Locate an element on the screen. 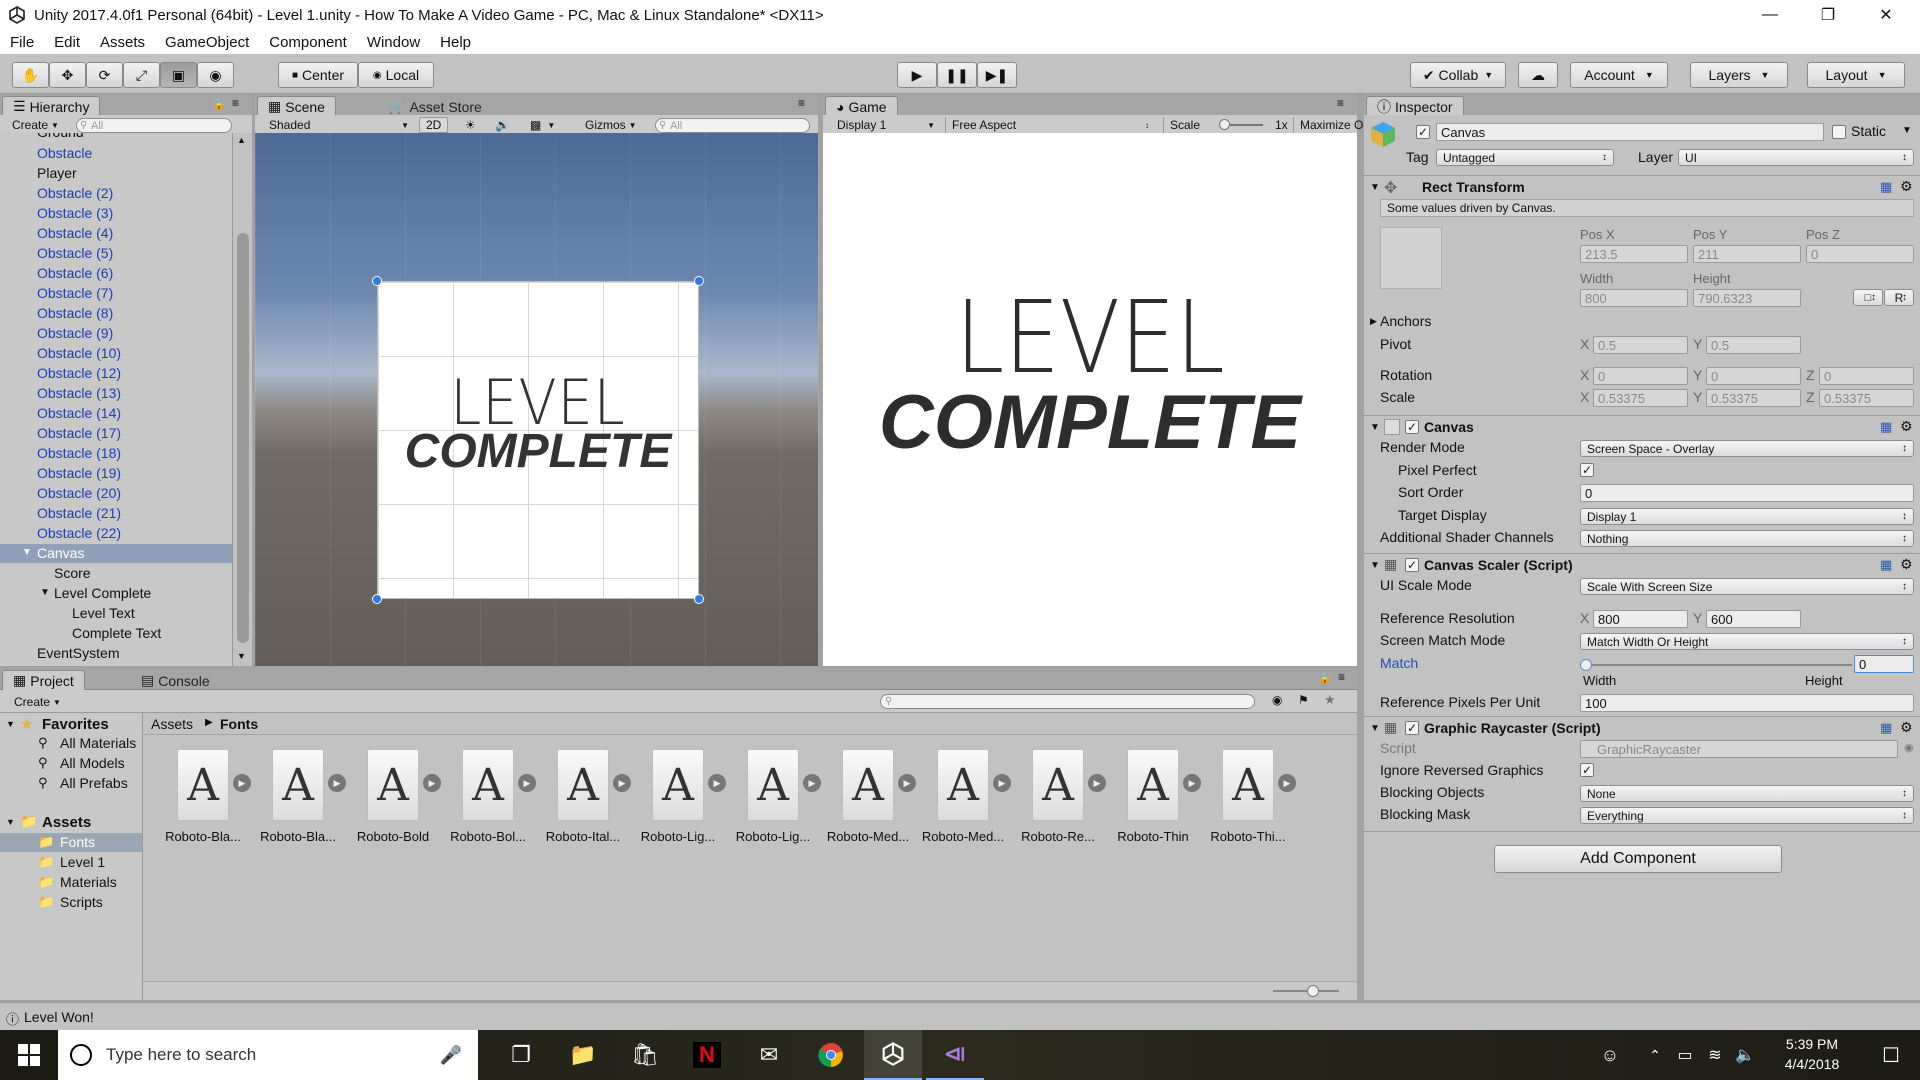 This screenshot has width=1920, height=1080. expand-triangle-icon: ▼ is located at coordinates (45, 592).